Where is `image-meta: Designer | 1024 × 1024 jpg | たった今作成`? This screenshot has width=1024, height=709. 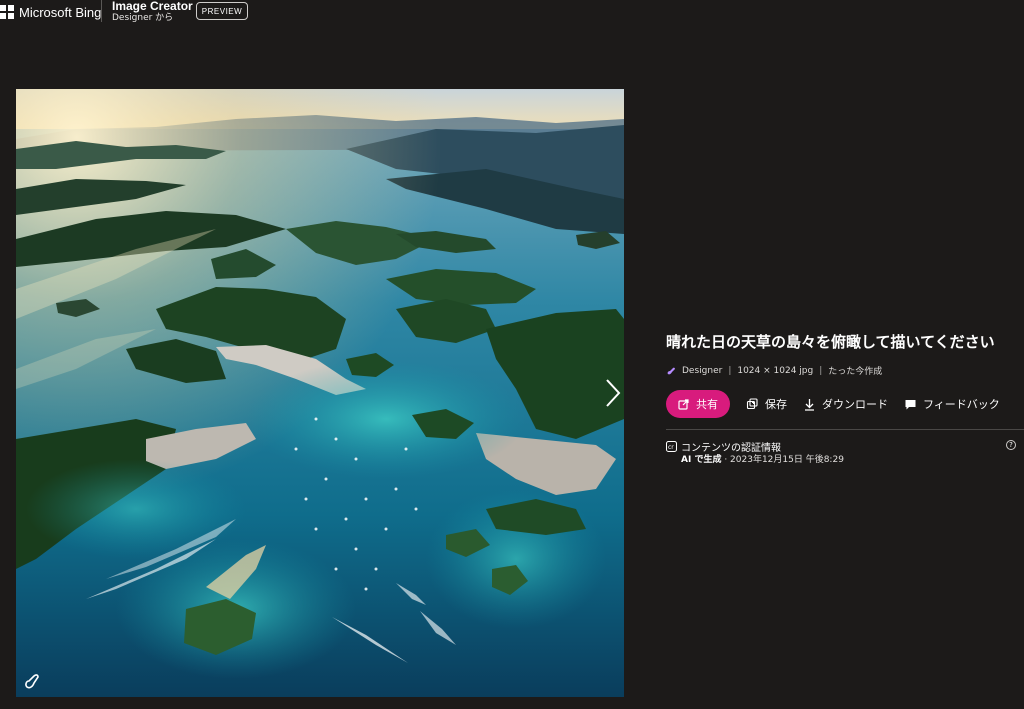
image-meta: Designer | 1024 × 1024 jpg | たった今作成 is located at coordinates (774, 370).